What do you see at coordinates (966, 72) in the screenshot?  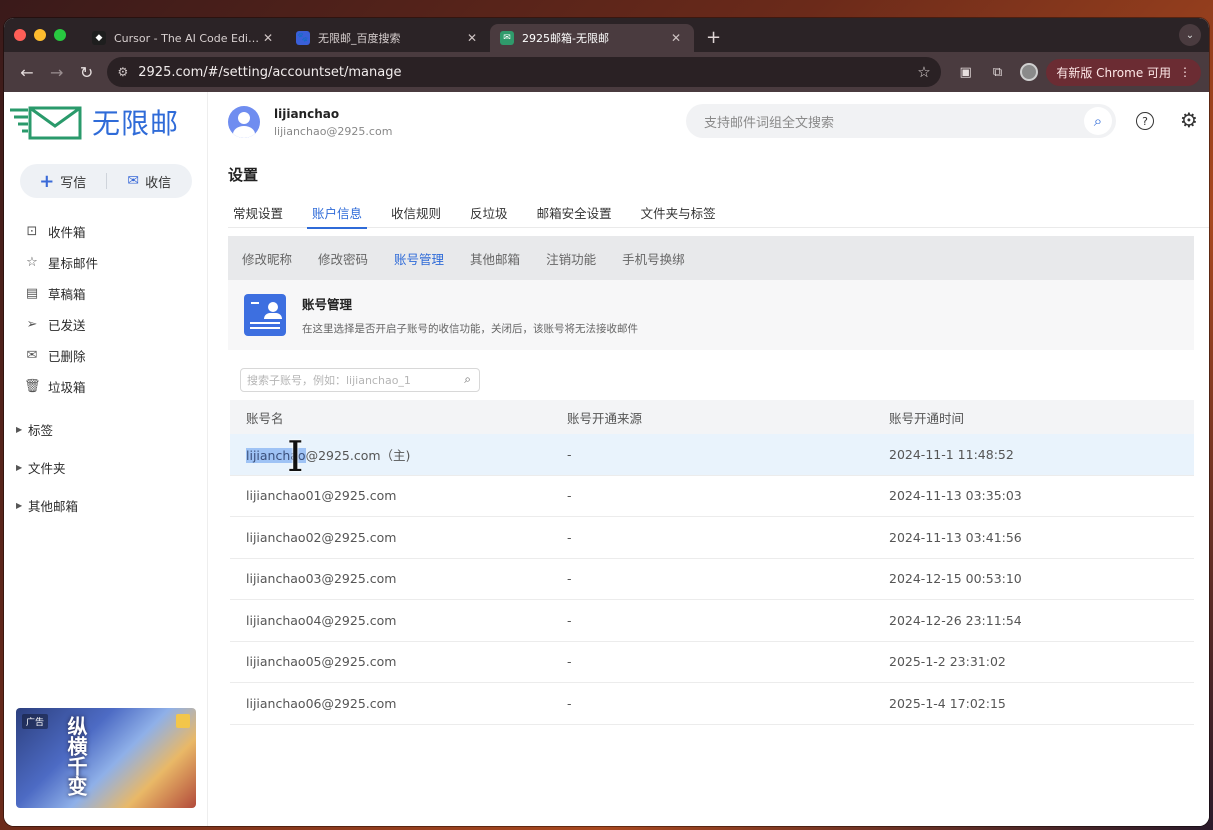 I see `extension-icon: ▣` at bounding box center [966, 72].